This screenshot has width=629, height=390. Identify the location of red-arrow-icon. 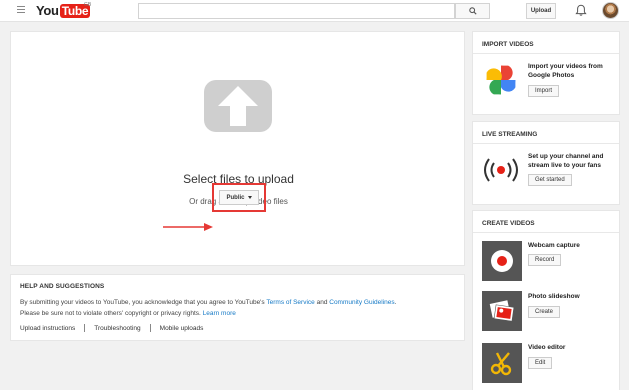
(188, 227).